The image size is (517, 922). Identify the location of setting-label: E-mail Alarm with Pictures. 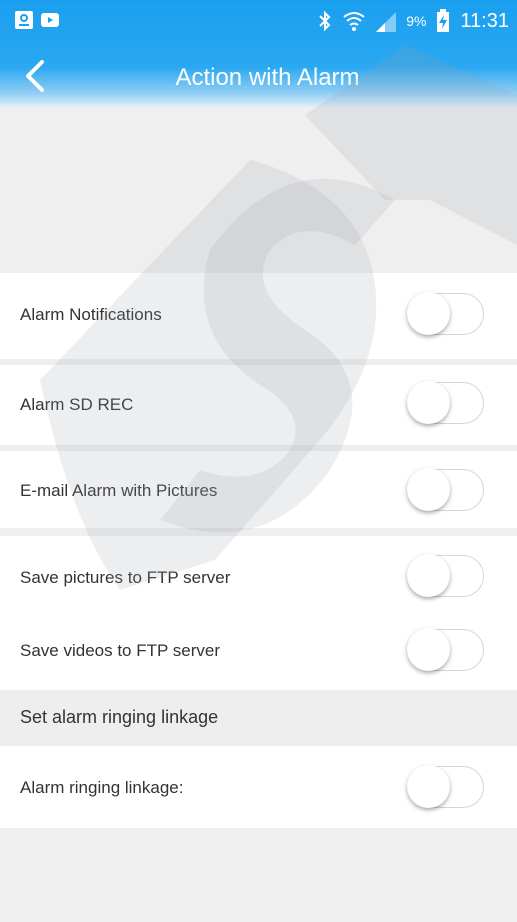
(119, 490).